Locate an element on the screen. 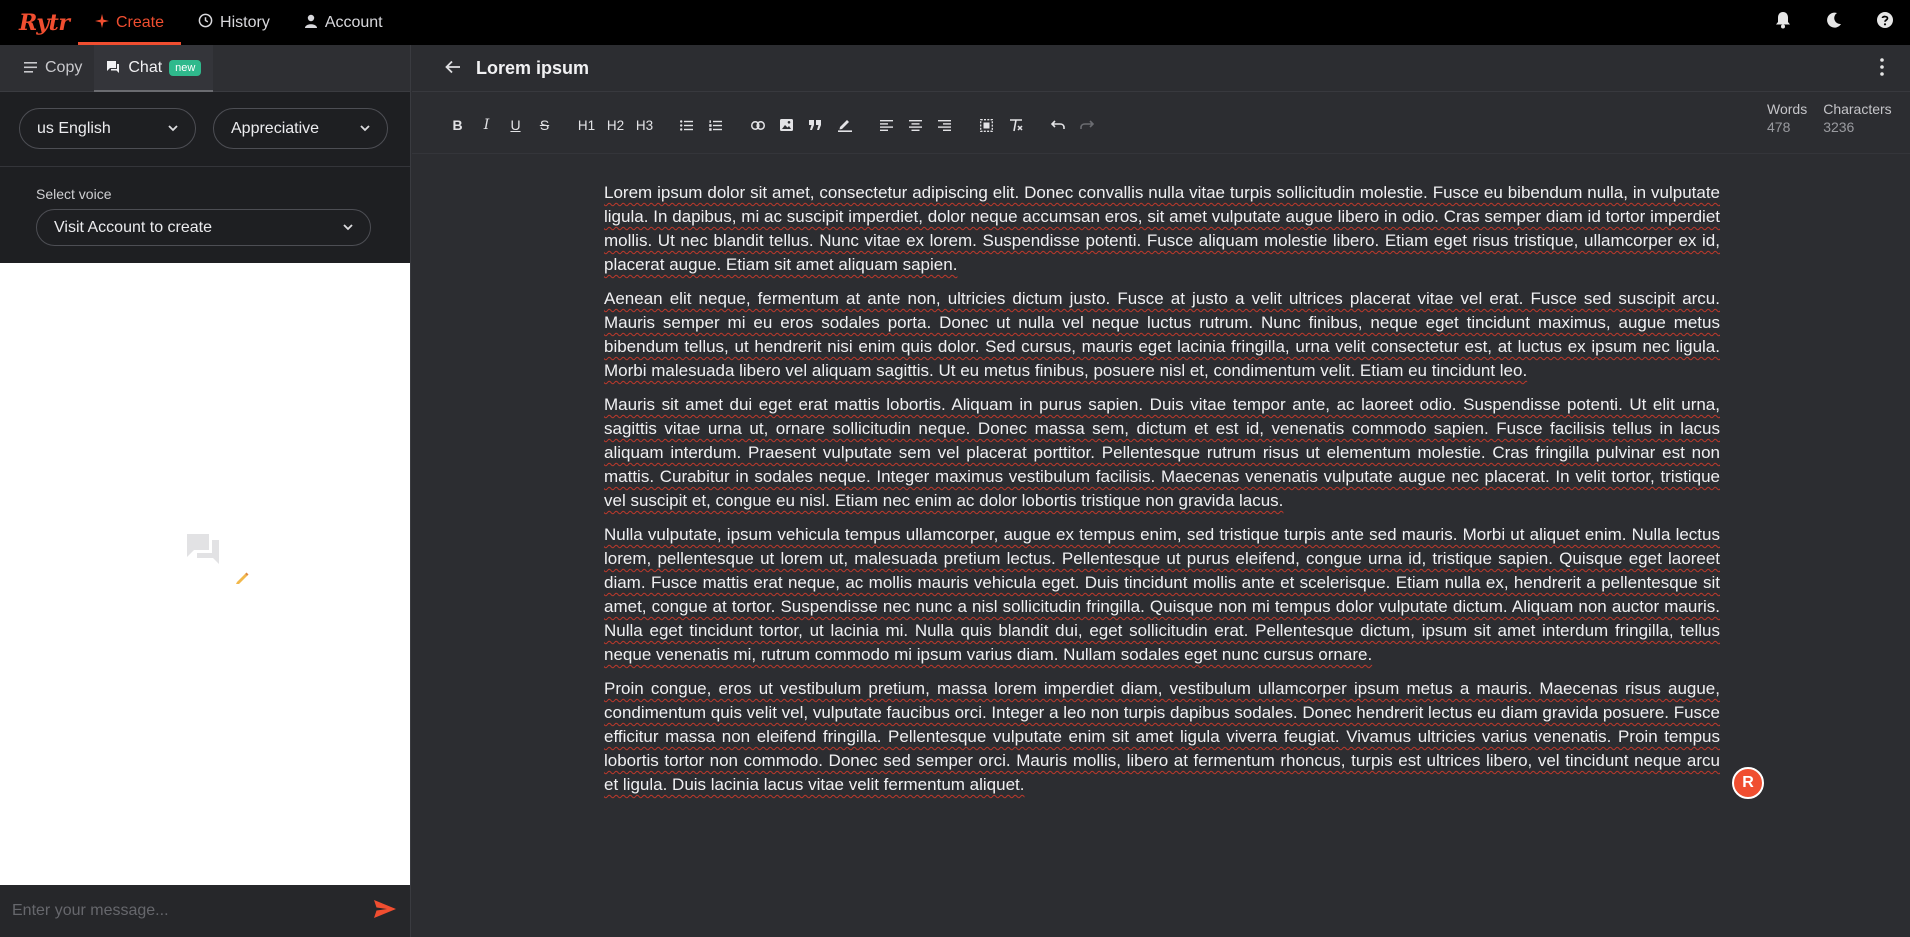 The width and height of the screenshot is (1910, 937). document-stats: Words 478 Characters 3236 is located at coordinates (1829, 118).